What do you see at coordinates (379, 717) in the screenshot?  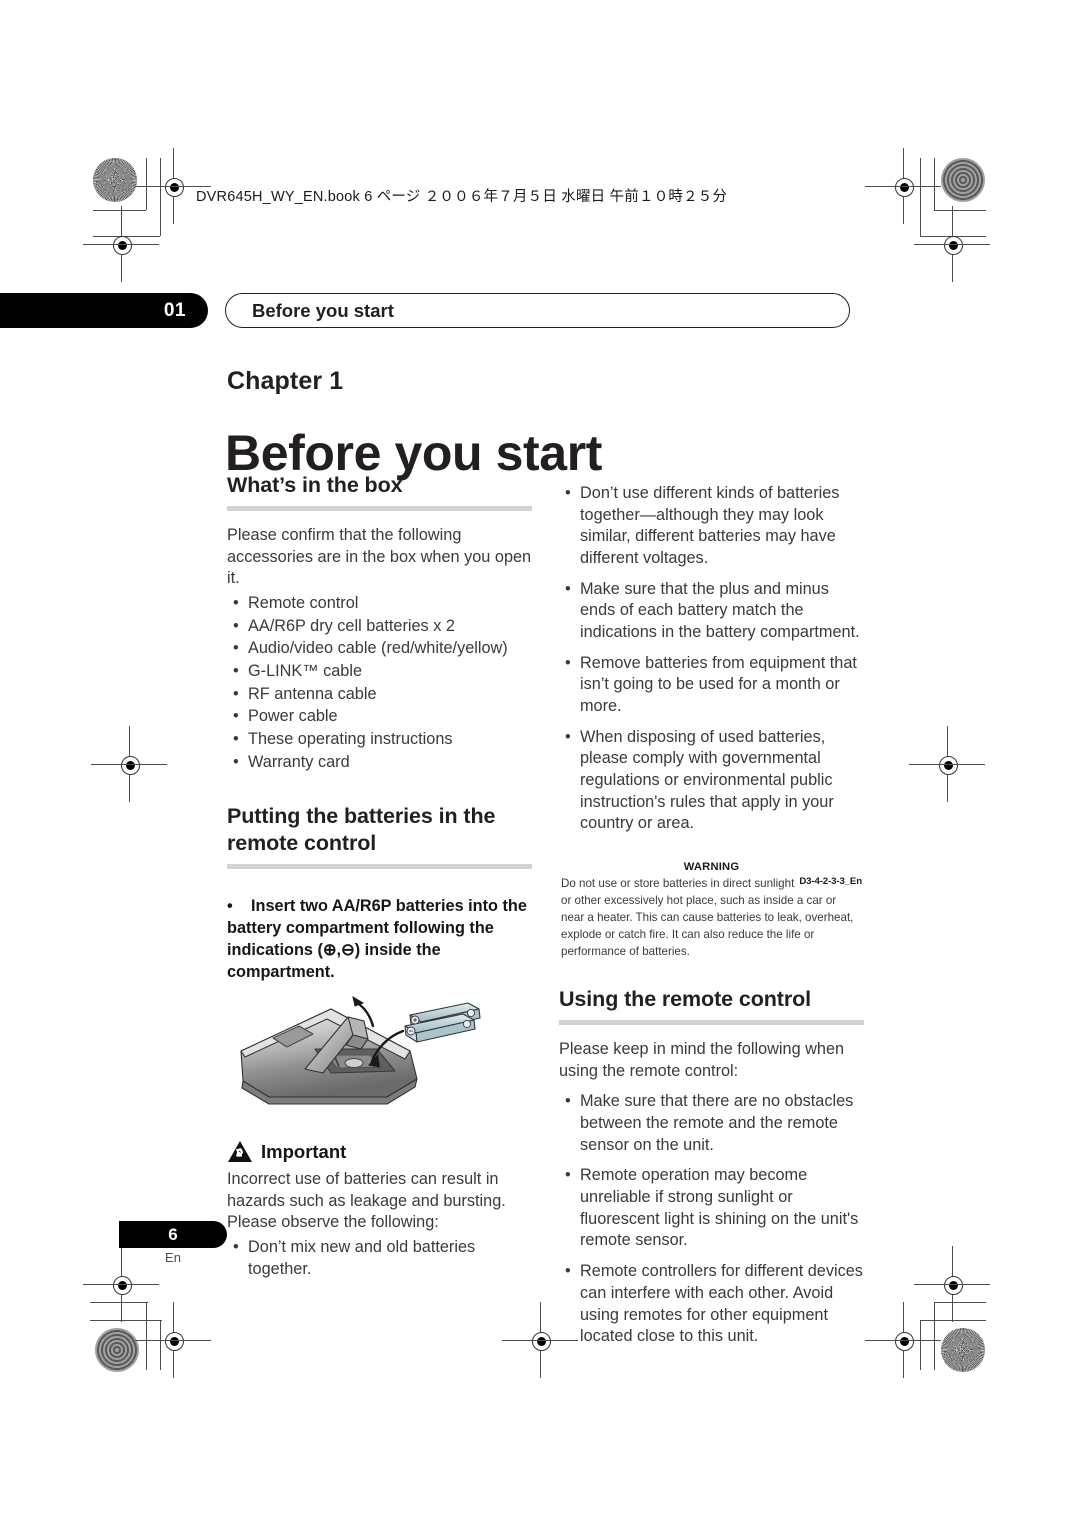 I see `list-item: Power cable` at bounding box center [379, 717].